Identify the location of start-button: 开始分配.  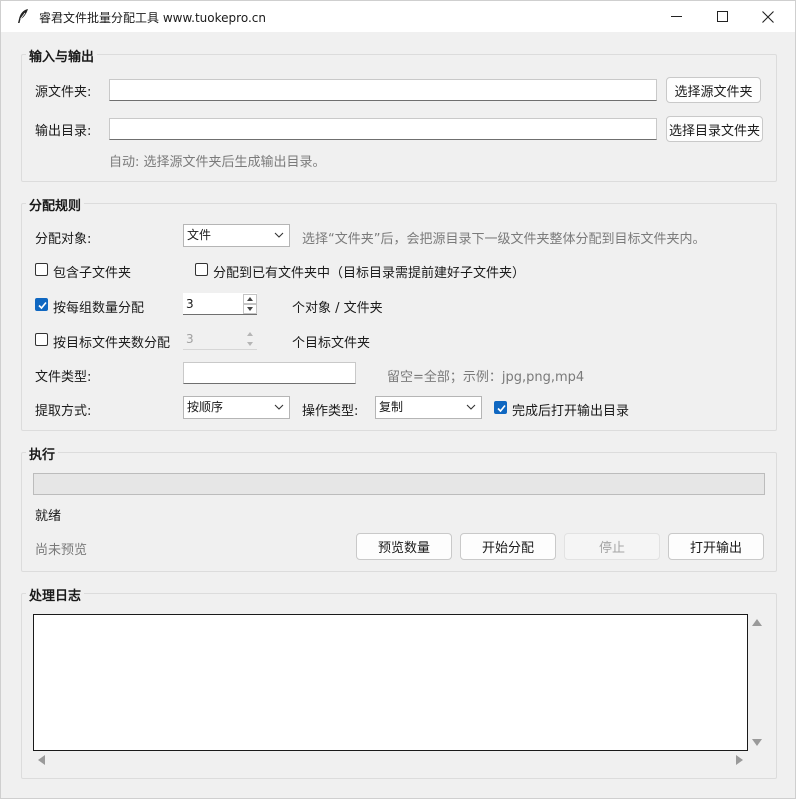
(508, 546).